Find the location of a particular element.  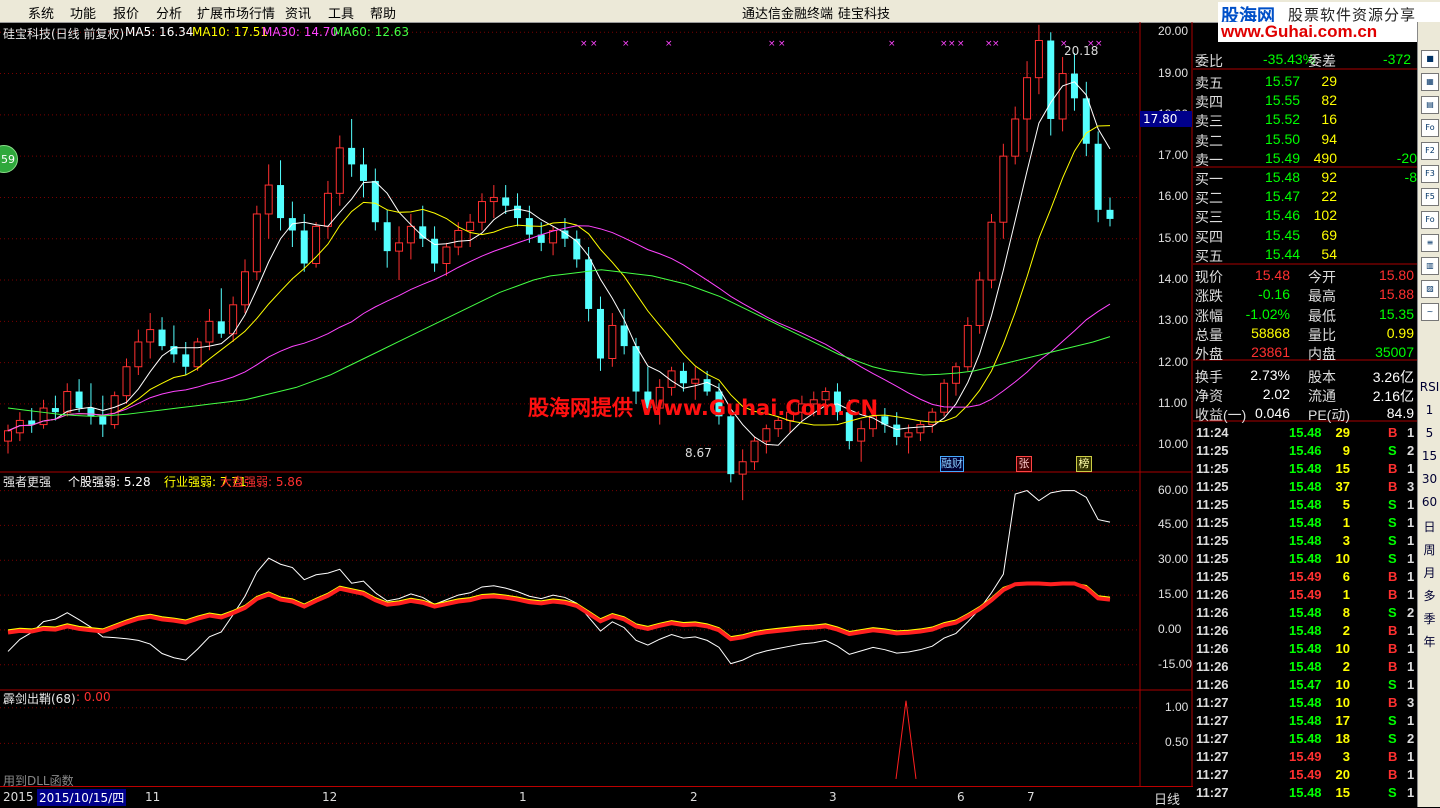

tick-v: 2 is located at coordinates (1346, 630).